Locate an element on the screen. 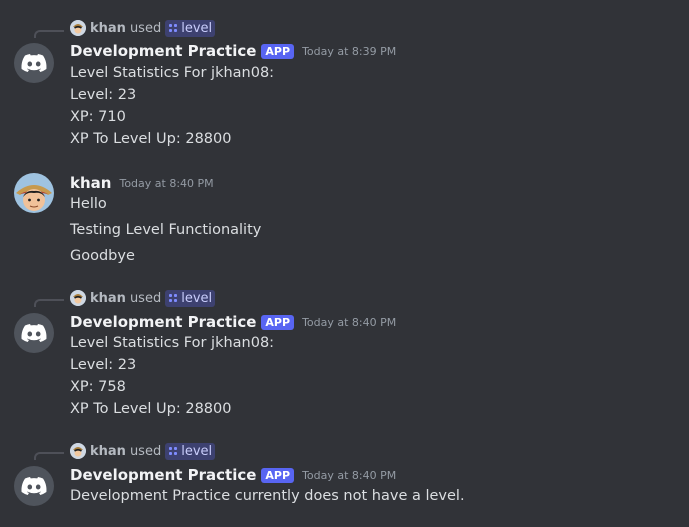  message-line: Goodbye is located at coordinates (102, 256).